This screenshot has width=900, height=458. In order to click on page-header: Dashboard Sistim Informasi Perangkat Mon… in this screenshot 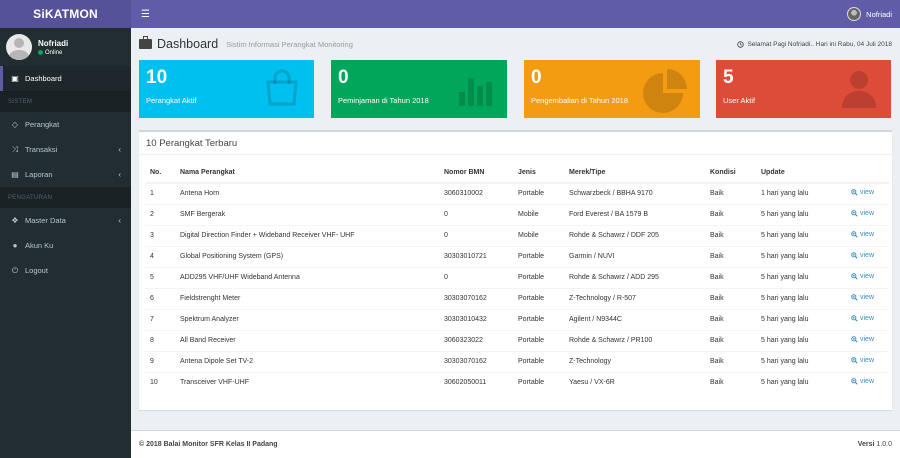, I will do `click(515, 44)`.